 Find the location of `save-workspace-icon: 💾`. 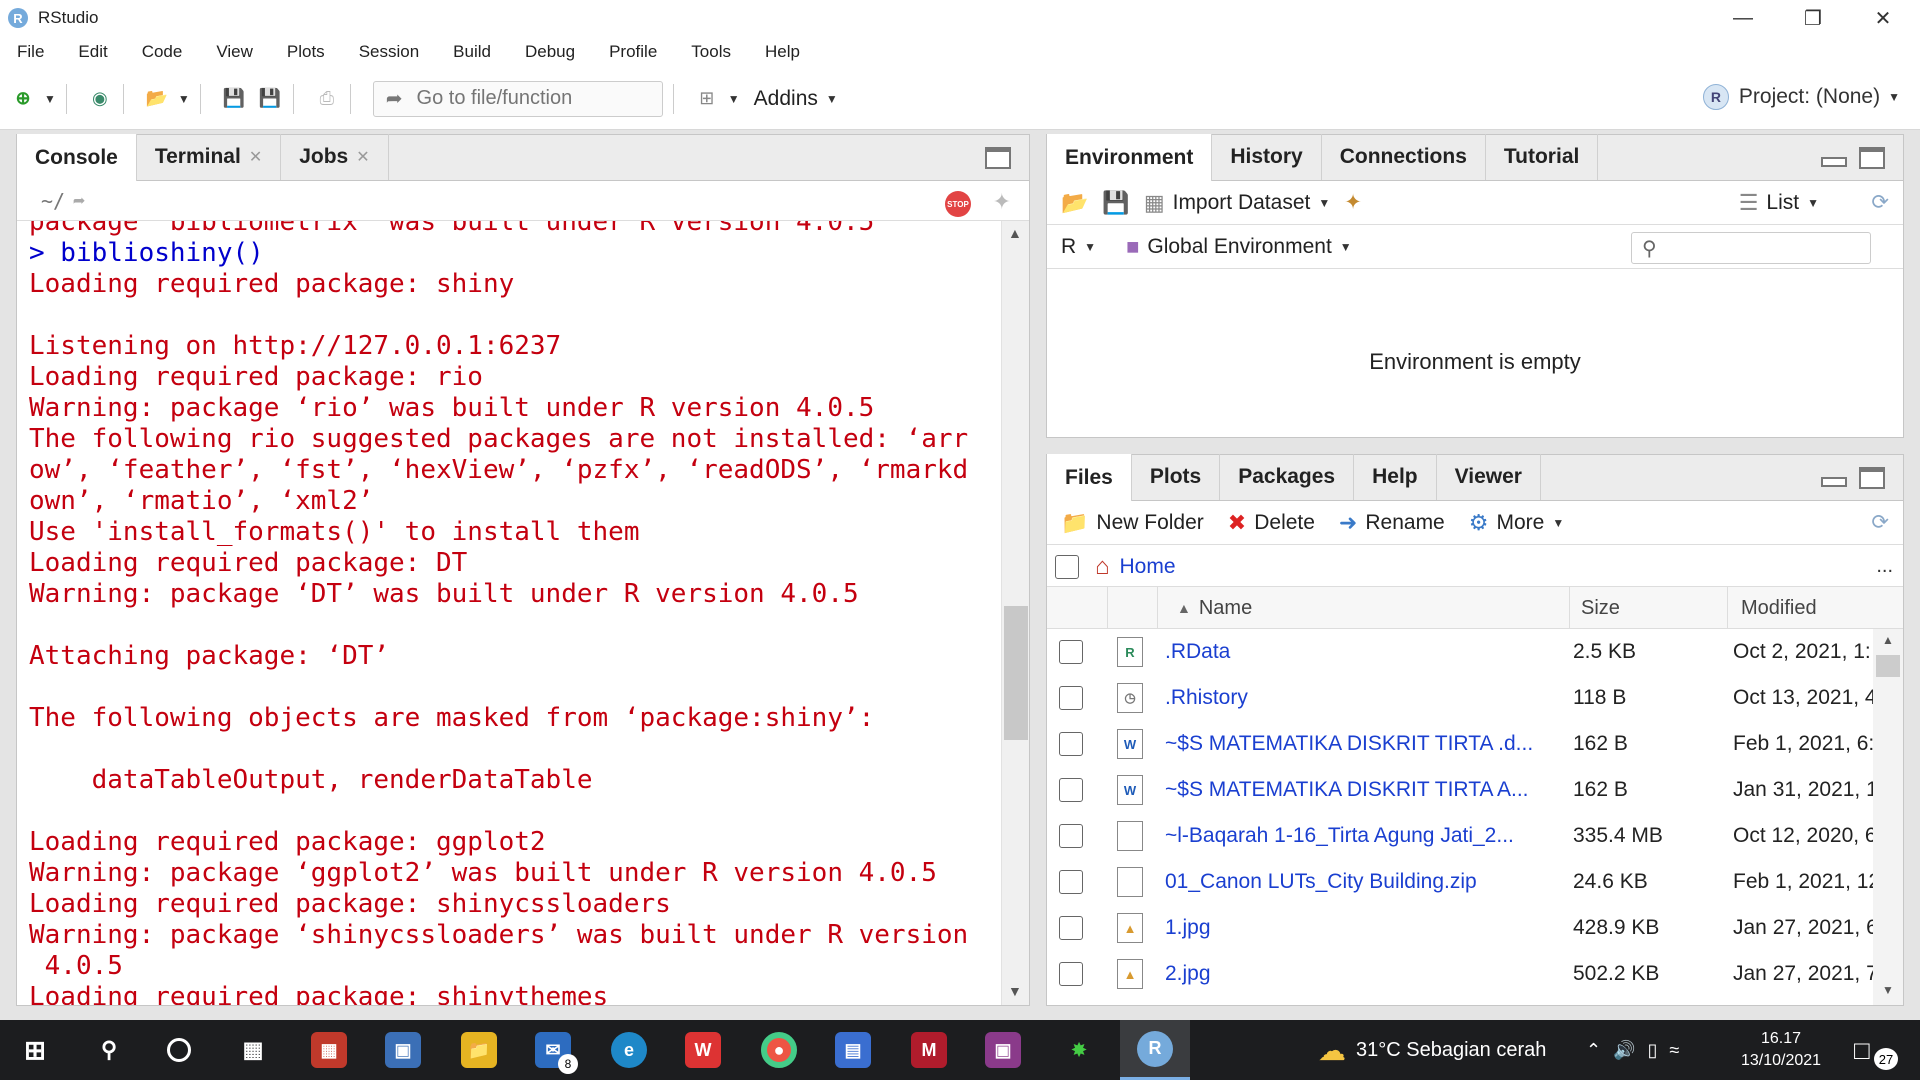

save-workspace-icon: 💾 is located at coordinates (1115, 203).